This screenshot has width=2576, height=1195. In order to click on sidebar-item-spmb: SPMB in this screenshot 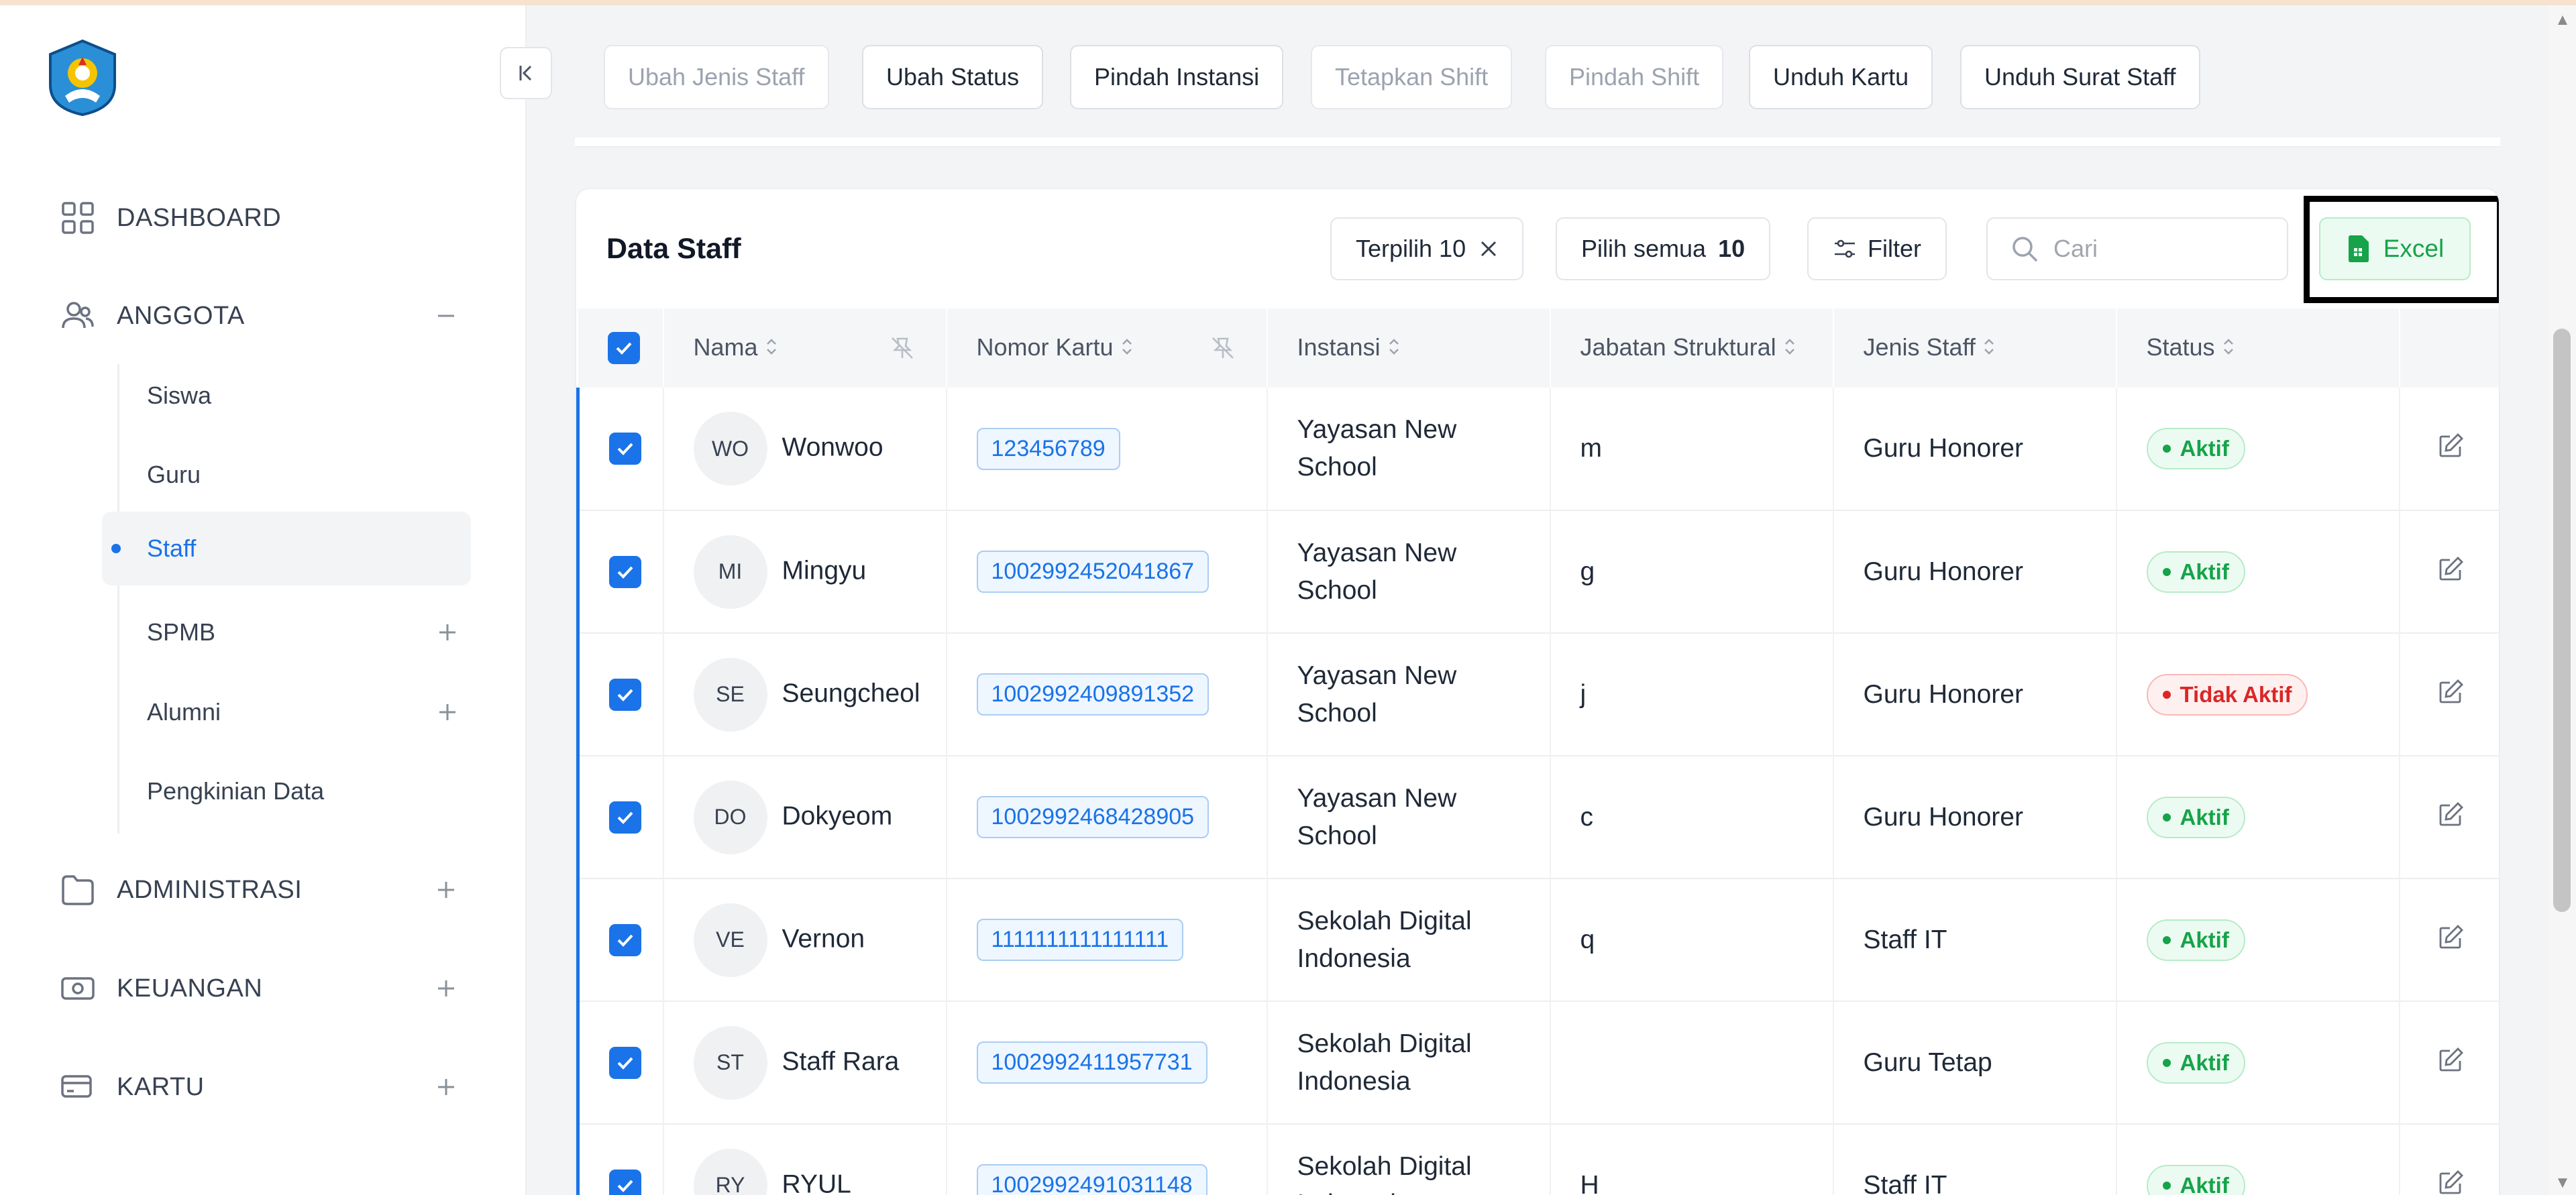, I will do `click(286, 632)`.